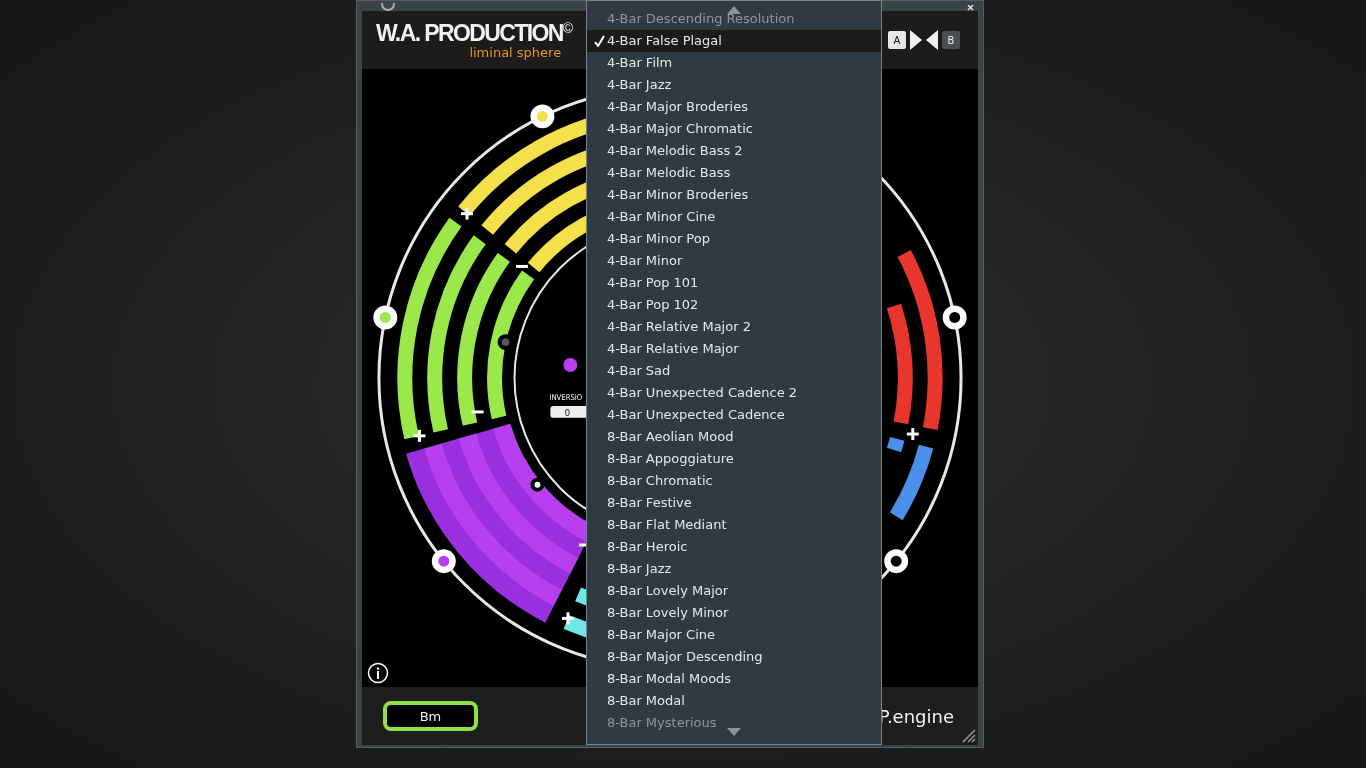 The image size is (1366, 768). I want to click on resize-grip-icon, so click(968, 735).